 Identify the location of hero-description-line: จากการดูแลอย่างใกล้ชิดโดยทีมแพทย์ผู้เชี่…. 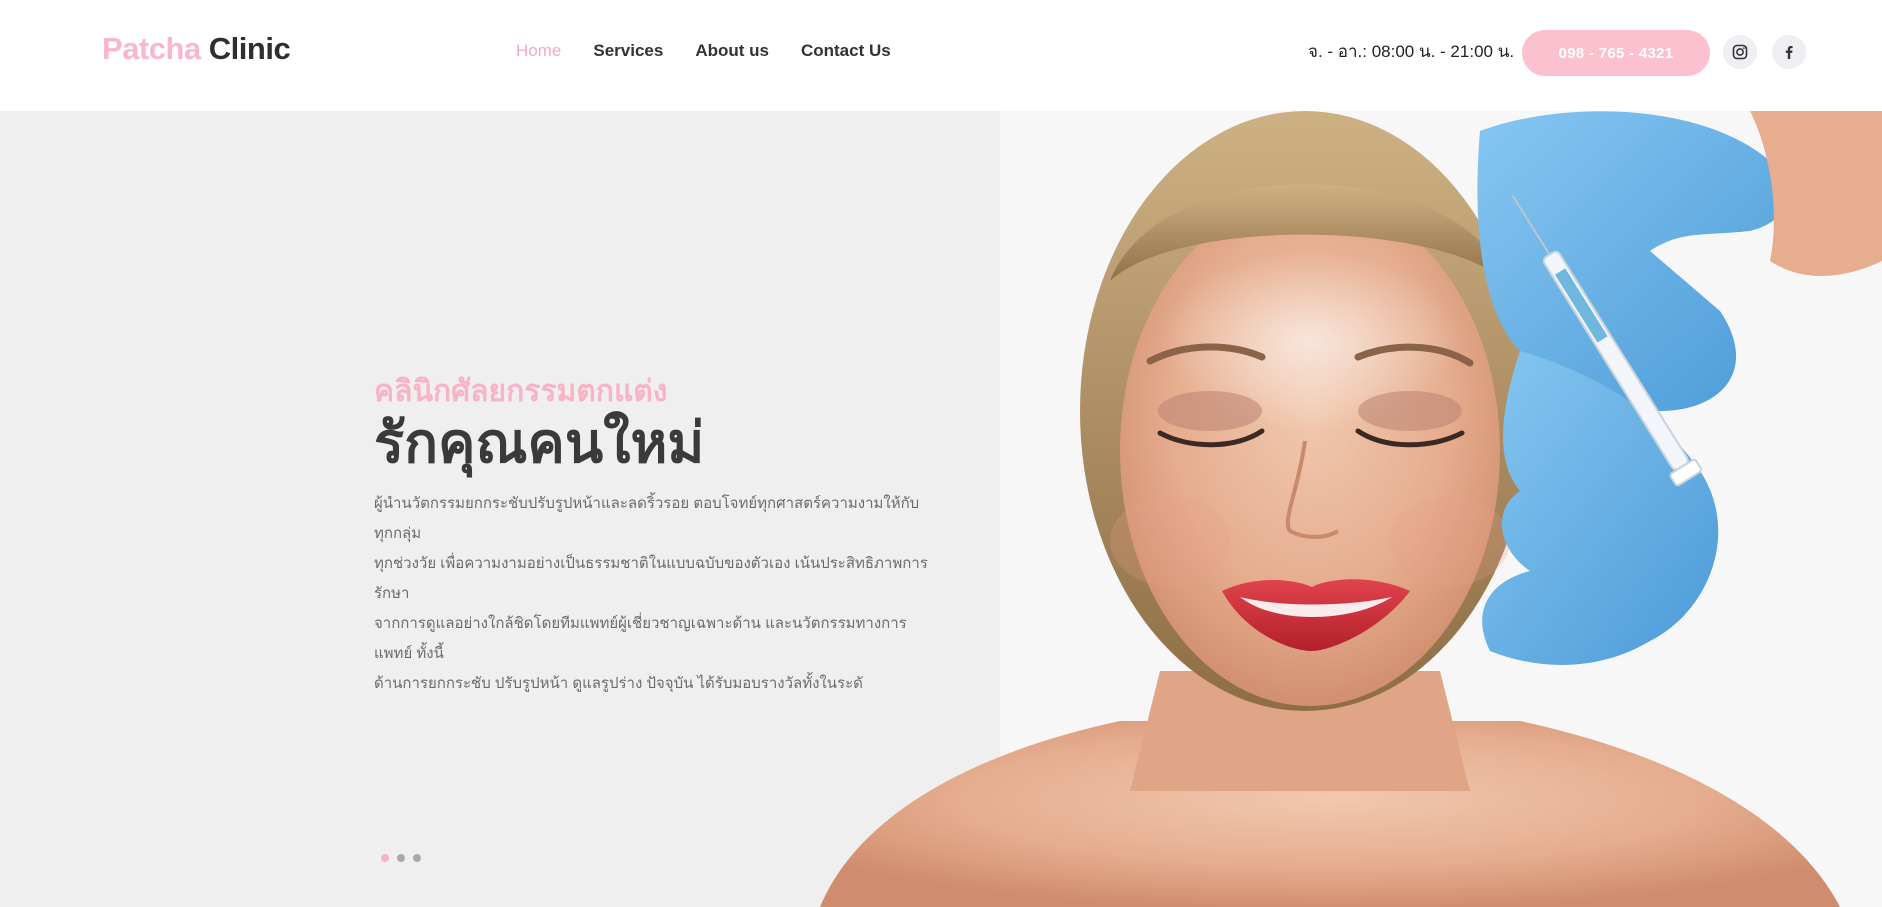
(640, 638).